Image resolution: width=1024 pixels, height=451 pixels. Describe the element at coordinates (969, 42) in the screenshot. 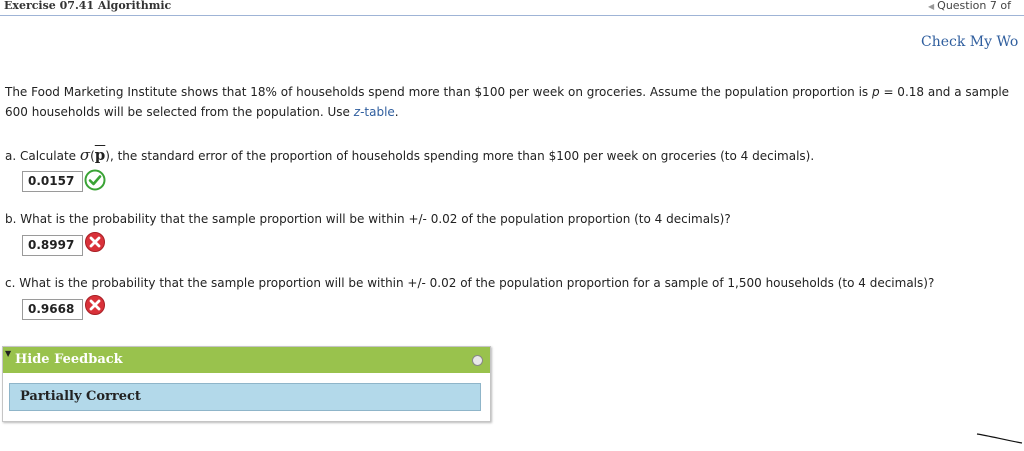

I see `check-my-work-link: Check My Wo` at that location.